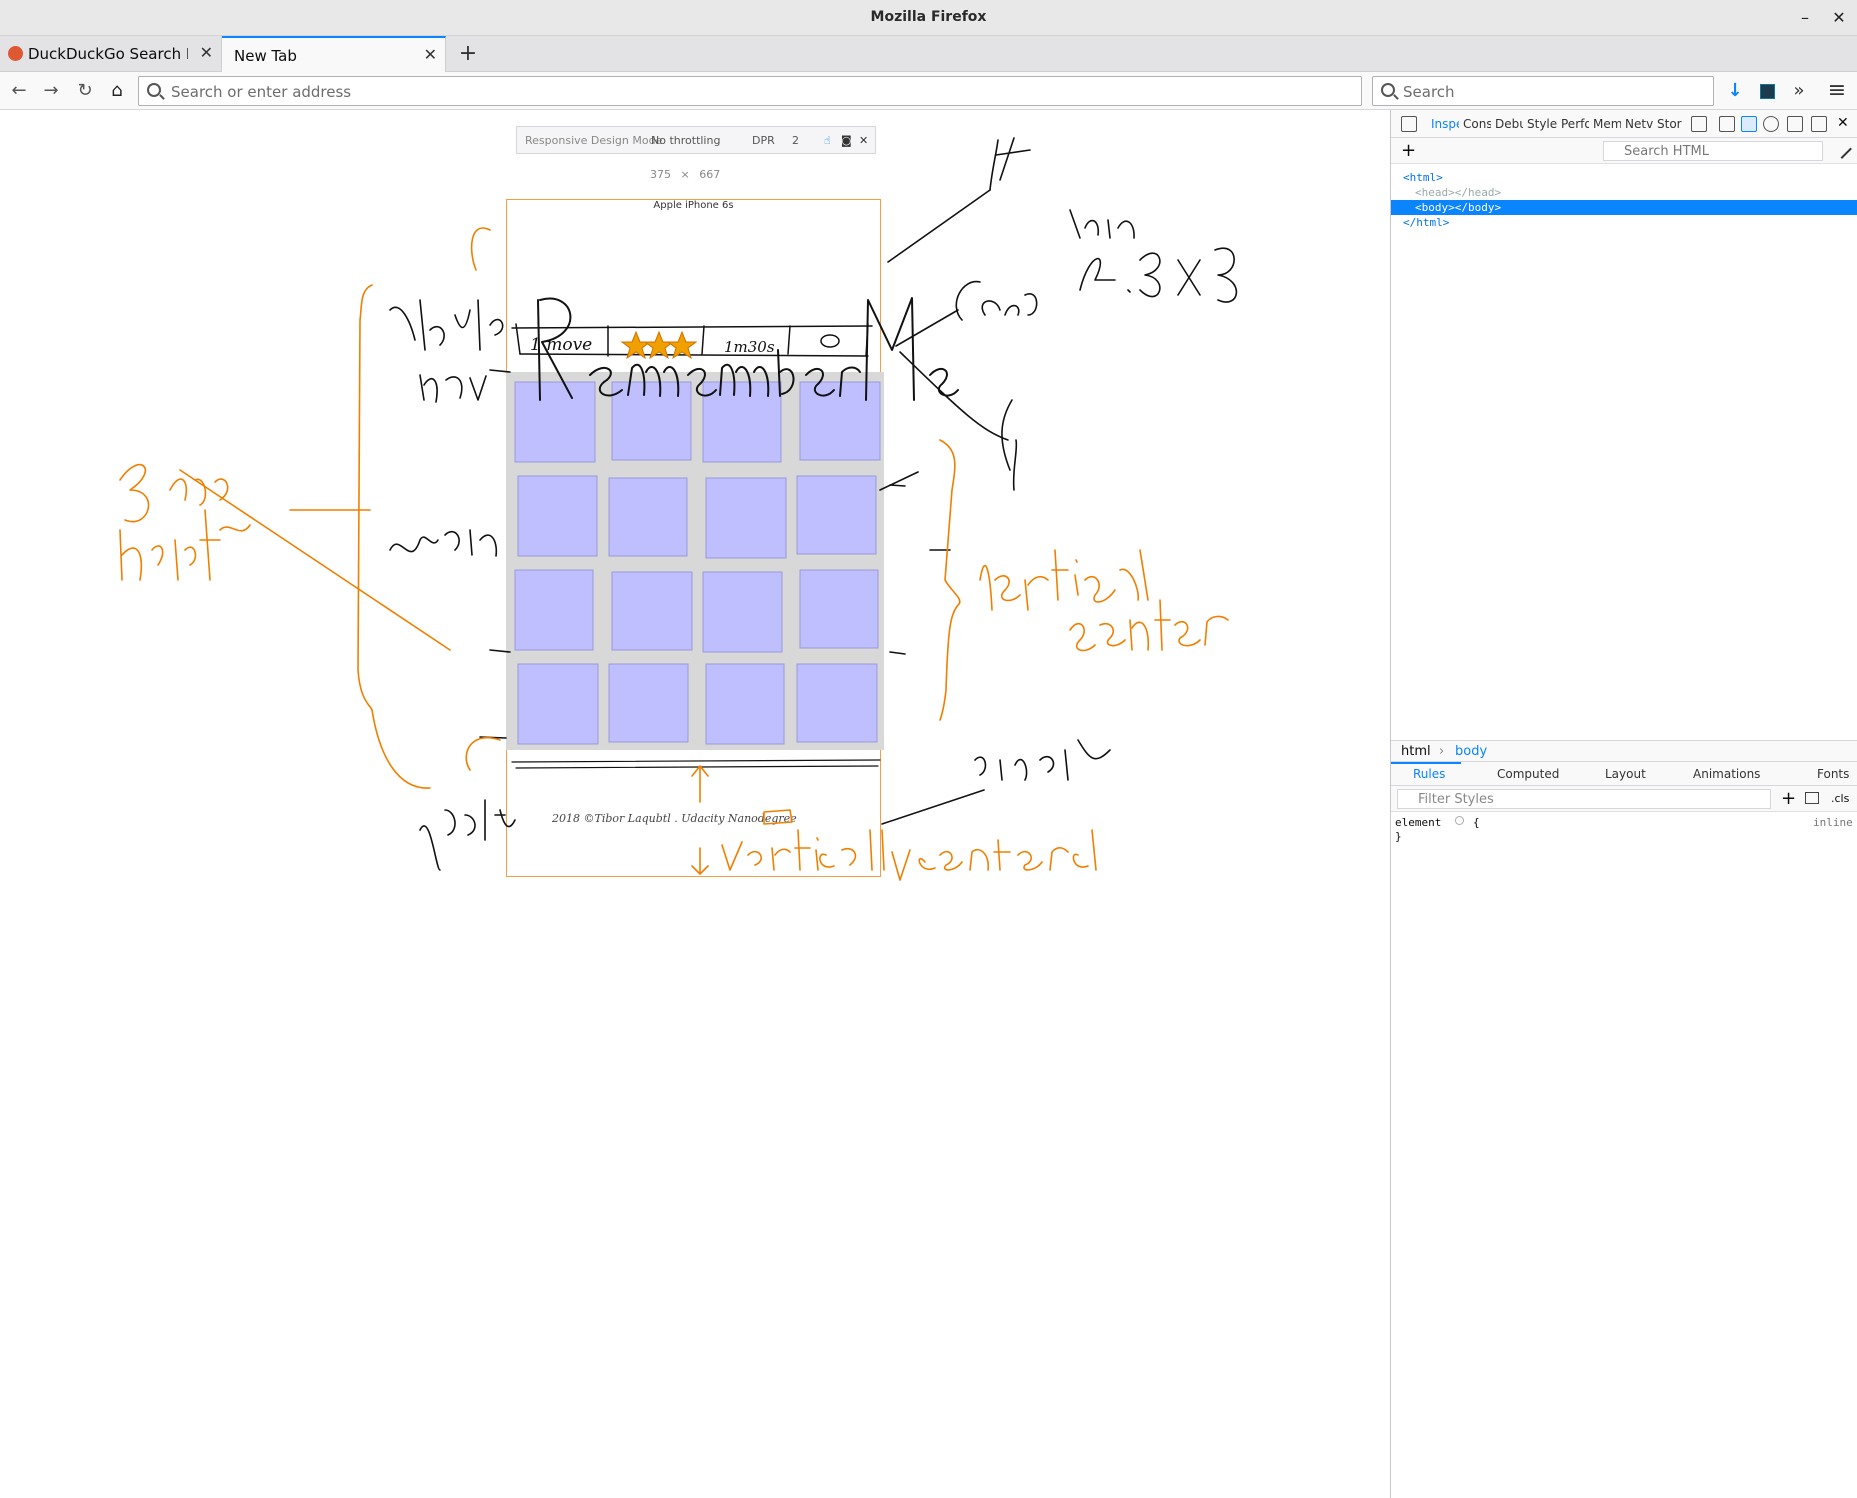  I want to click on markup-node: </html>, so click(1624, 222).